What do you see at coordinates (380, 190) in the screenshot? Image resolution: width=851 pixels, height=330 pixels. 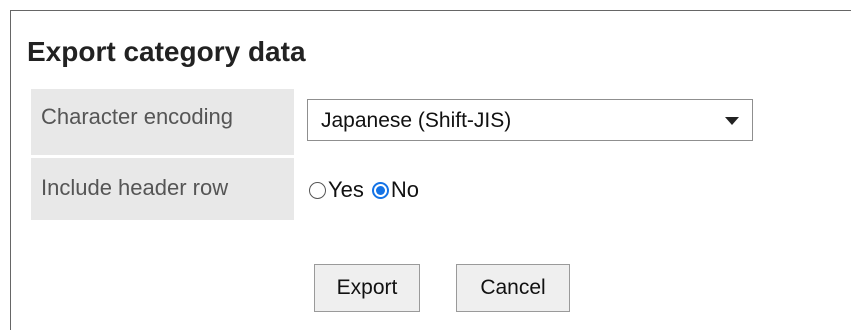 I see `radio-no` at bounding box center [380, 190].